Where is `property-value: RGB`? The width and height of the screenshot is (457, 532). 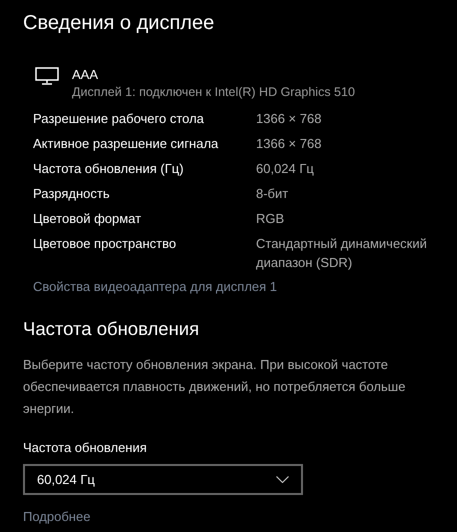
property-value: RGB is located at coordinates (271, 219).